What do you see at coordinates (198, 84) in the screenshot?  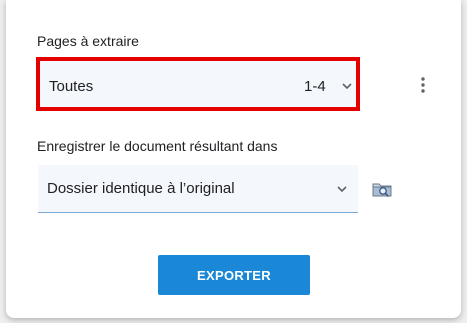 I see `pages-select: Toutes 1-4` at bounding box center [198, 84].